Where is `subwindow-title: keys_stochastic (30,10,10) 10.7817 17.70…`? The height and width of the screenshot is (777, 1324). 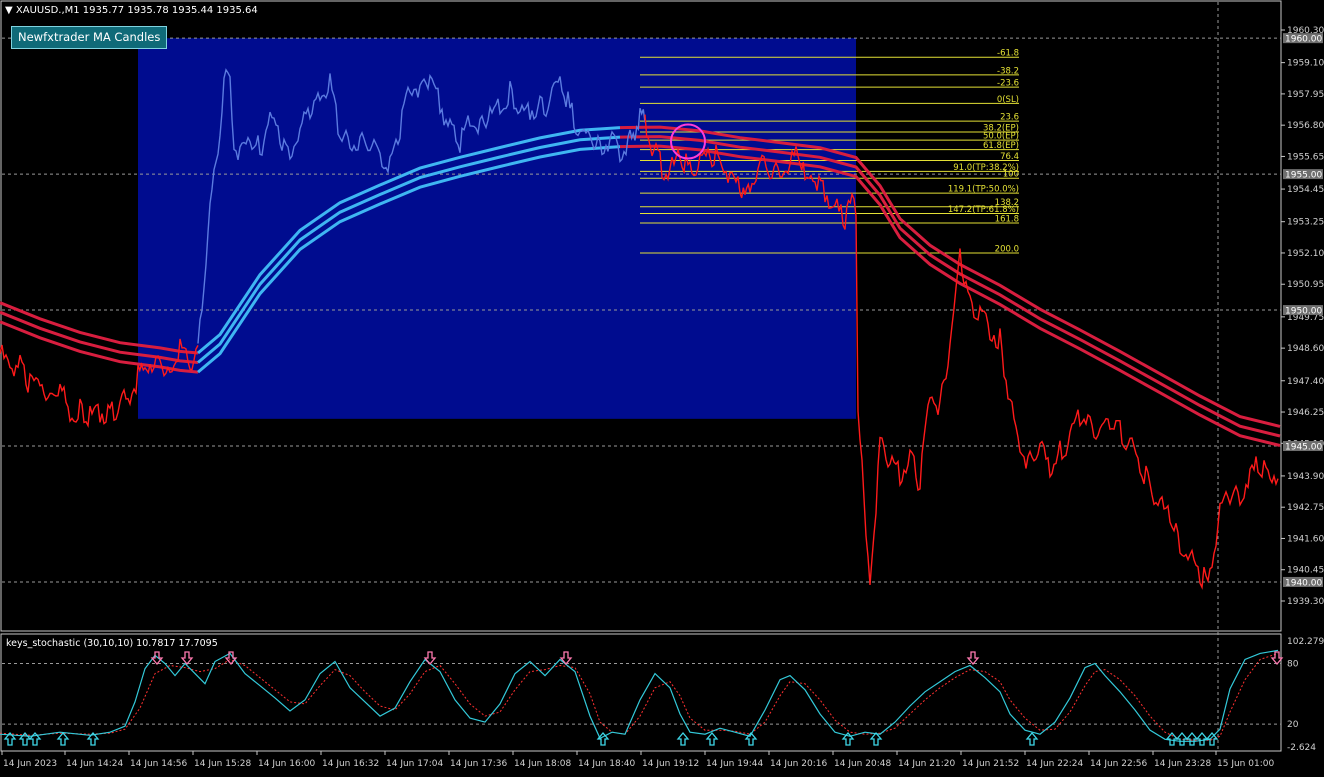 subwindow-title: keys_stochastic (30,10,10) 10.7817 17.70… is located at coordinates (112, 643).